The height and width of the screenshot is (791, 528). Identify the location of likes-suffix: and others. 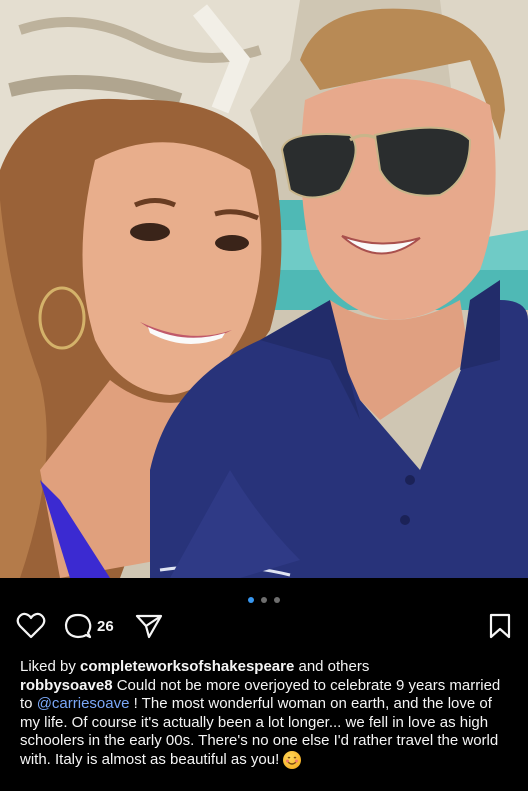
(331, 666).